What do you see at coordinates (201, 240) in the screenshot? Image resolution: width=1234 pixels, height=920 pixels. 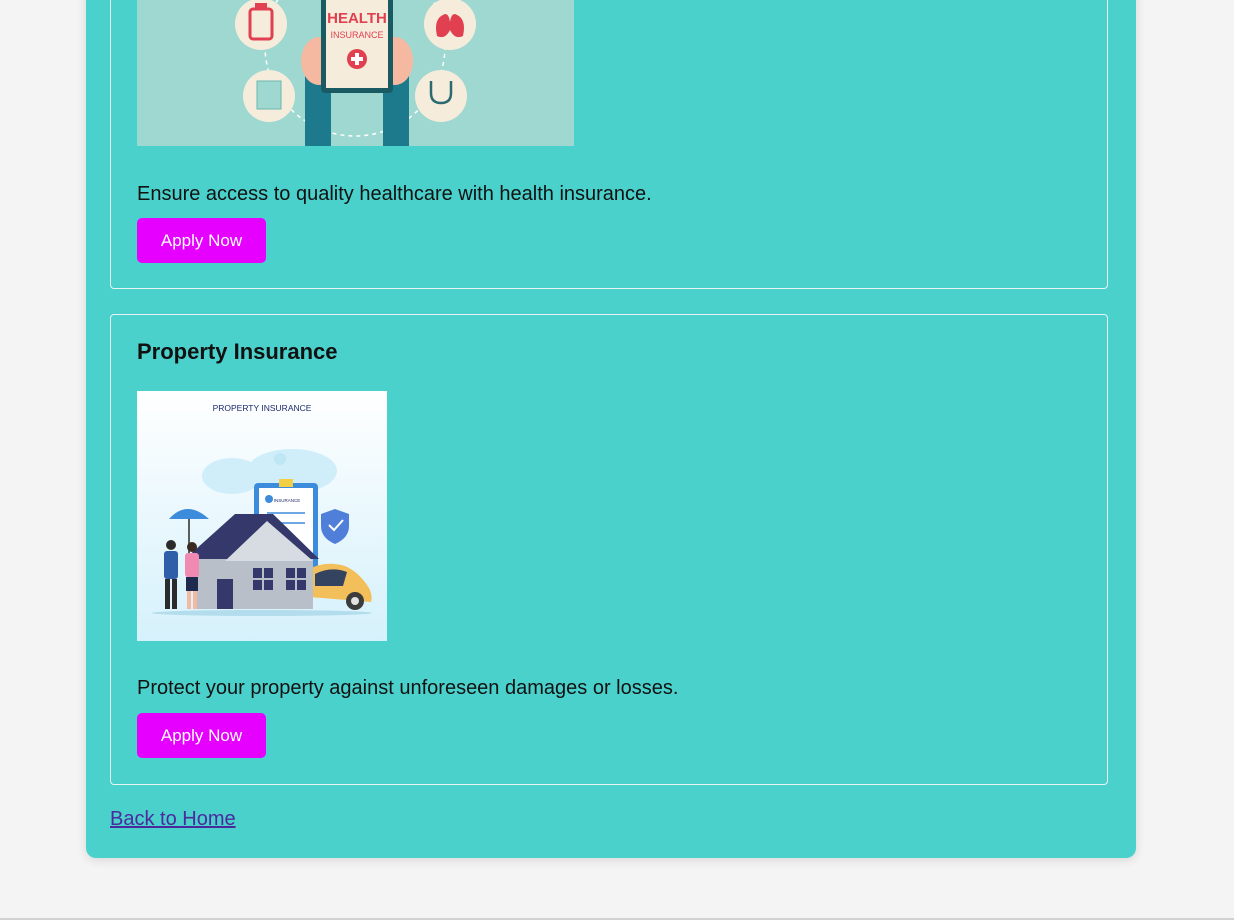 I see `health-apply-now-button: Apply Now` at bounding box center [201, 240].